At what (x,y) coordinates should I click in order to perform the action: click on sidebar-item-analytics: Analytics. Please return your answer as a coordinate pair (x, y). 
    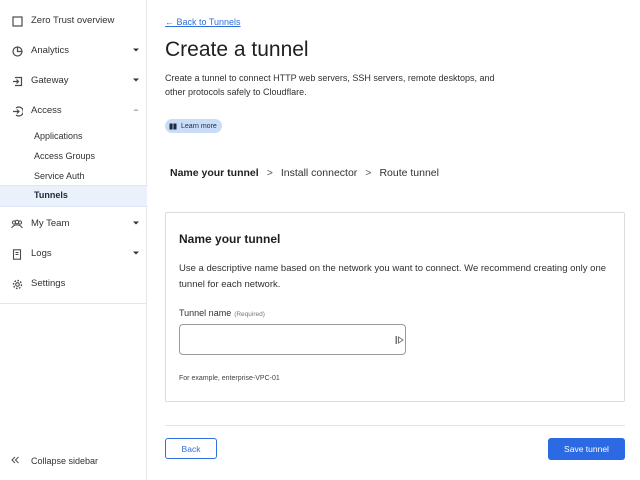
    Looking at the image, I should click on (73, 51).